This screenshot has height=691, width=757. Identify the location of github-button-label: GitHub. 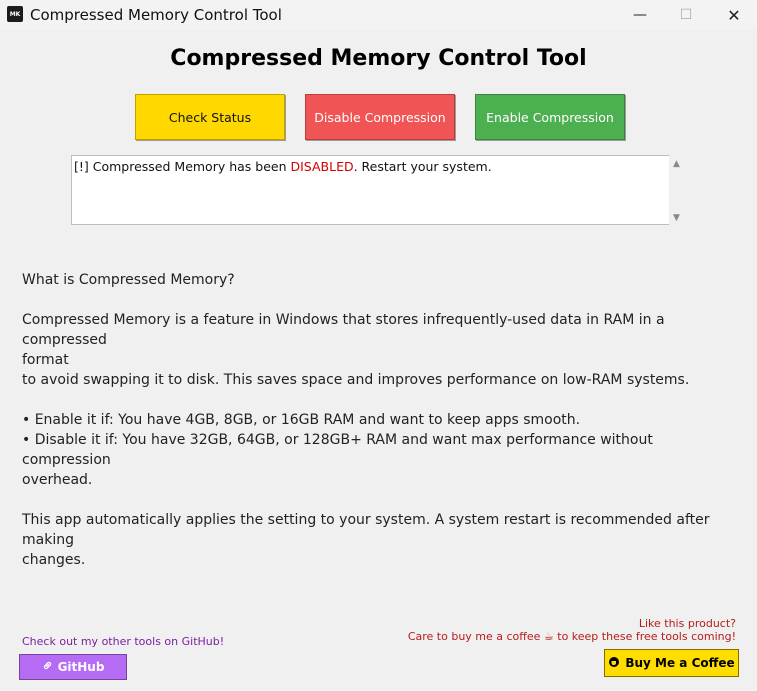
(81, 667).